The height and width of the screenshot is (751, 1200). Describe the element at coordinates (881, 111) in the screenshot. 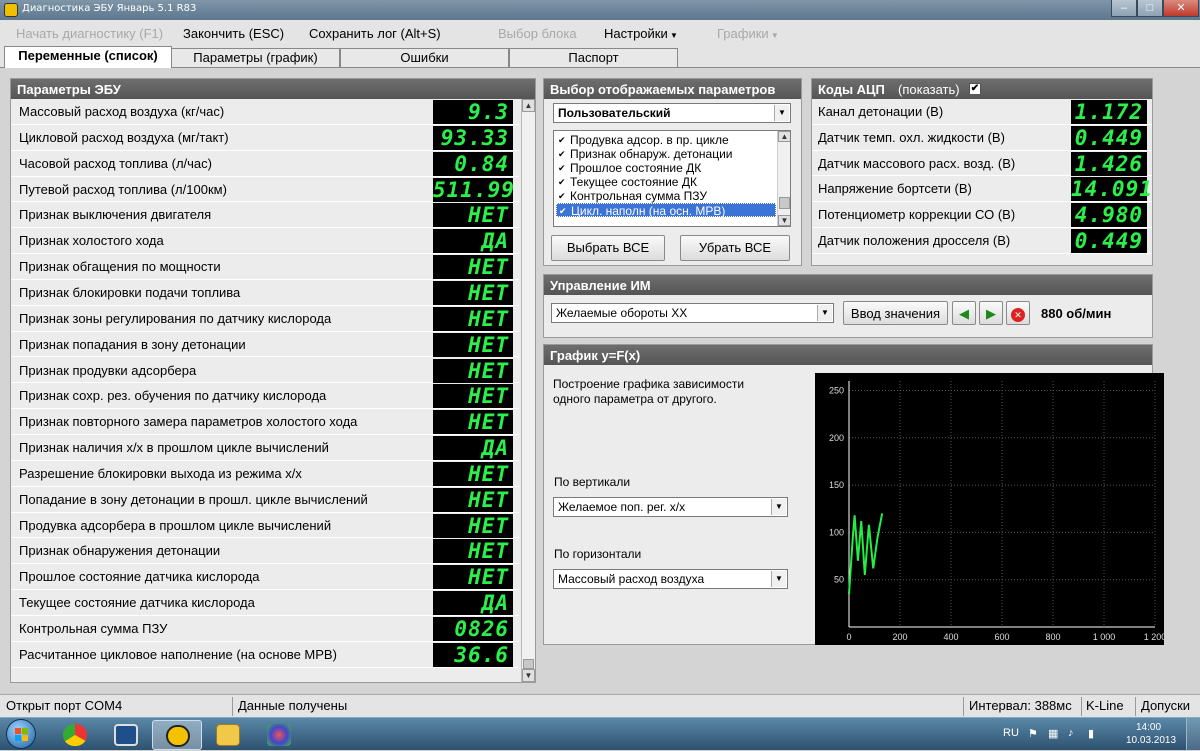

I see `adc-label: Канал детонации (В)` at that location.